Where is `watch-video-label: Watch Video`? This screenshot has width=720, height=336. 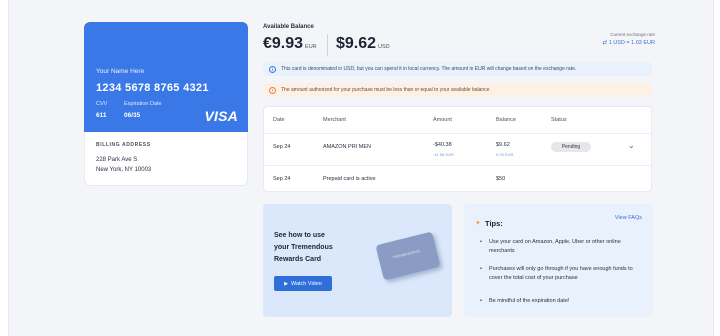
watch-video-label: Watch Video is located at coordinates (306, 283).